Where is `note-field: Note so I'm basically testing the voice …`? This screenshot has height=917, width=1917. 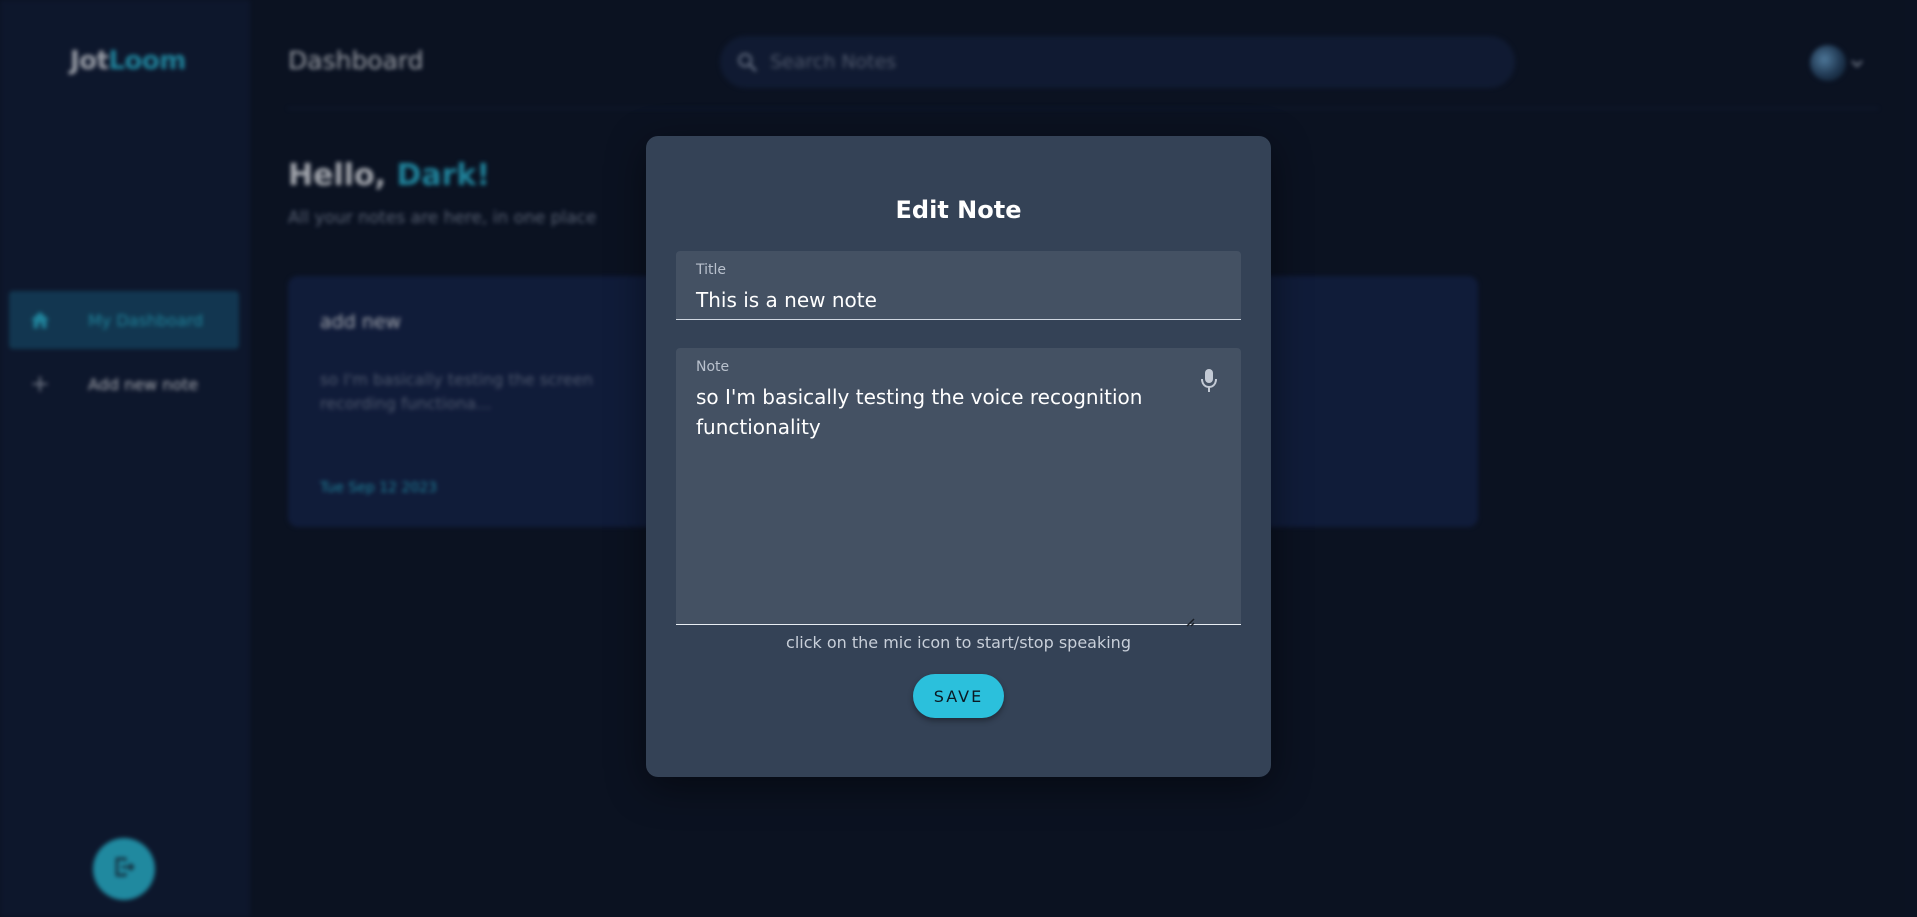 note-field: Note so I'm basically testing the voice … is located at coordinates (958, 487).